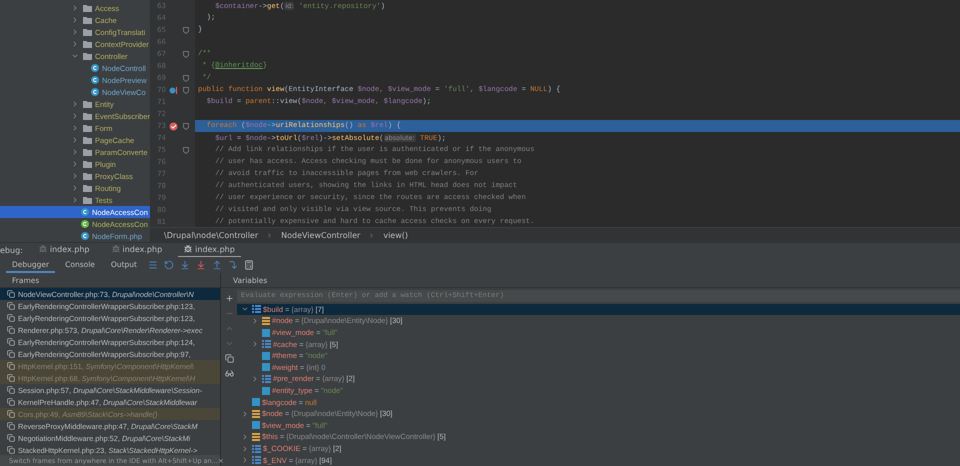  What do you see at coordinates (11, 250) in the screenshot?
I see `debug-label: ebug:` at bounding box center [11, 250].